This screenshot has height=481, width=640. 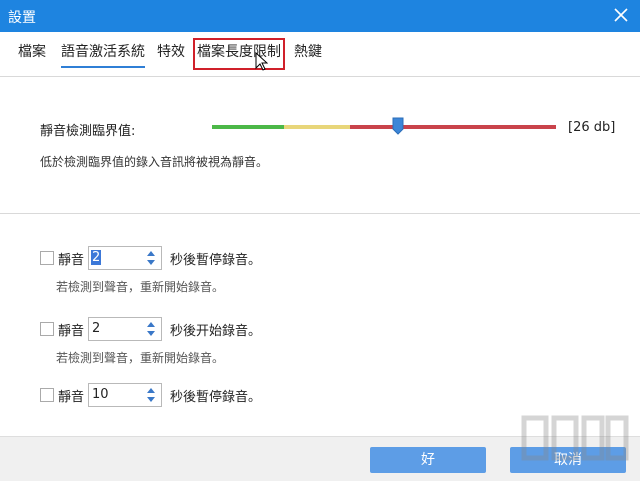 What do you see at coordinates (125, 258) in the screenshot?
I see `silence-pause-stepper: 2` at bounding box center [125, 258].